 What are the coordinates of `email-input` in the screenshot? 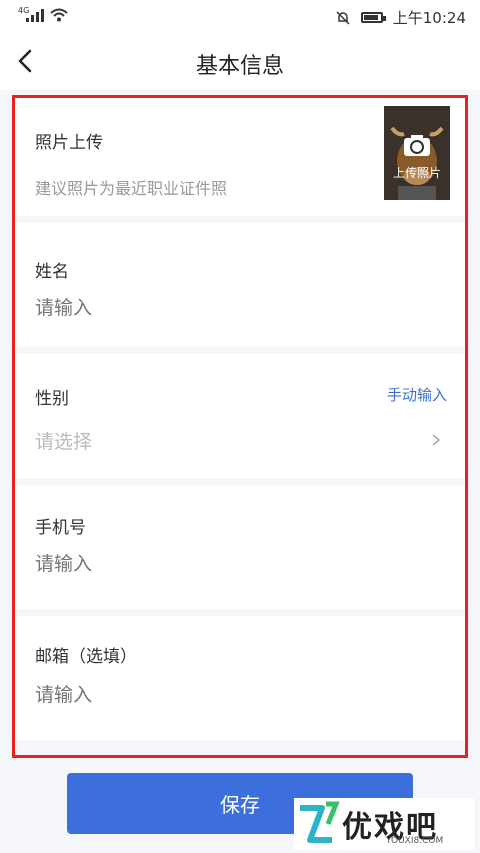 It's located at (225, 695).